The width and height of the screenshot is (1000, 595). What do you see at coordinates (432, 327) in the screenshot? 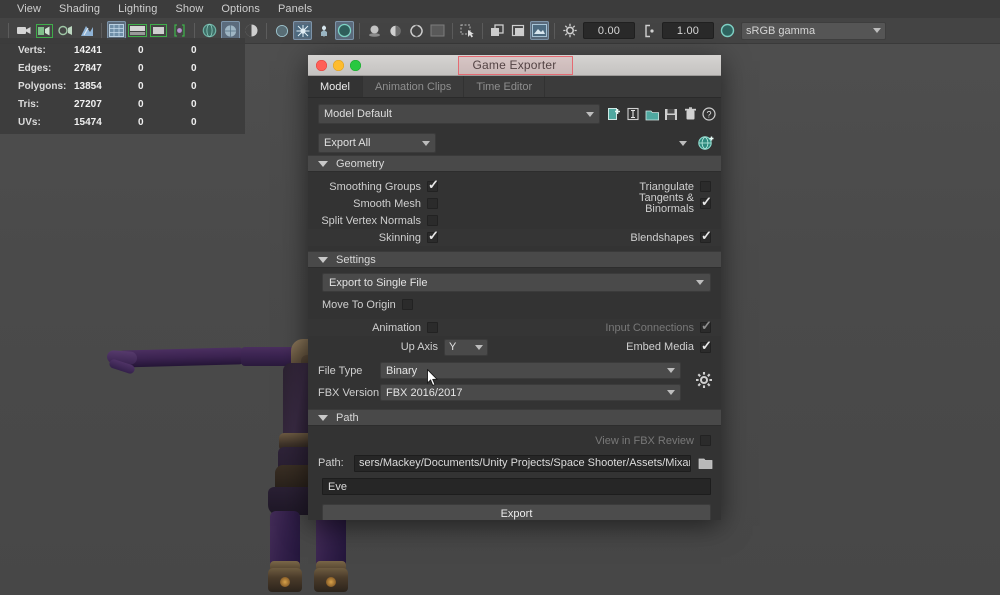
I see `animation-checkbox` at bounding box center [432, 327].